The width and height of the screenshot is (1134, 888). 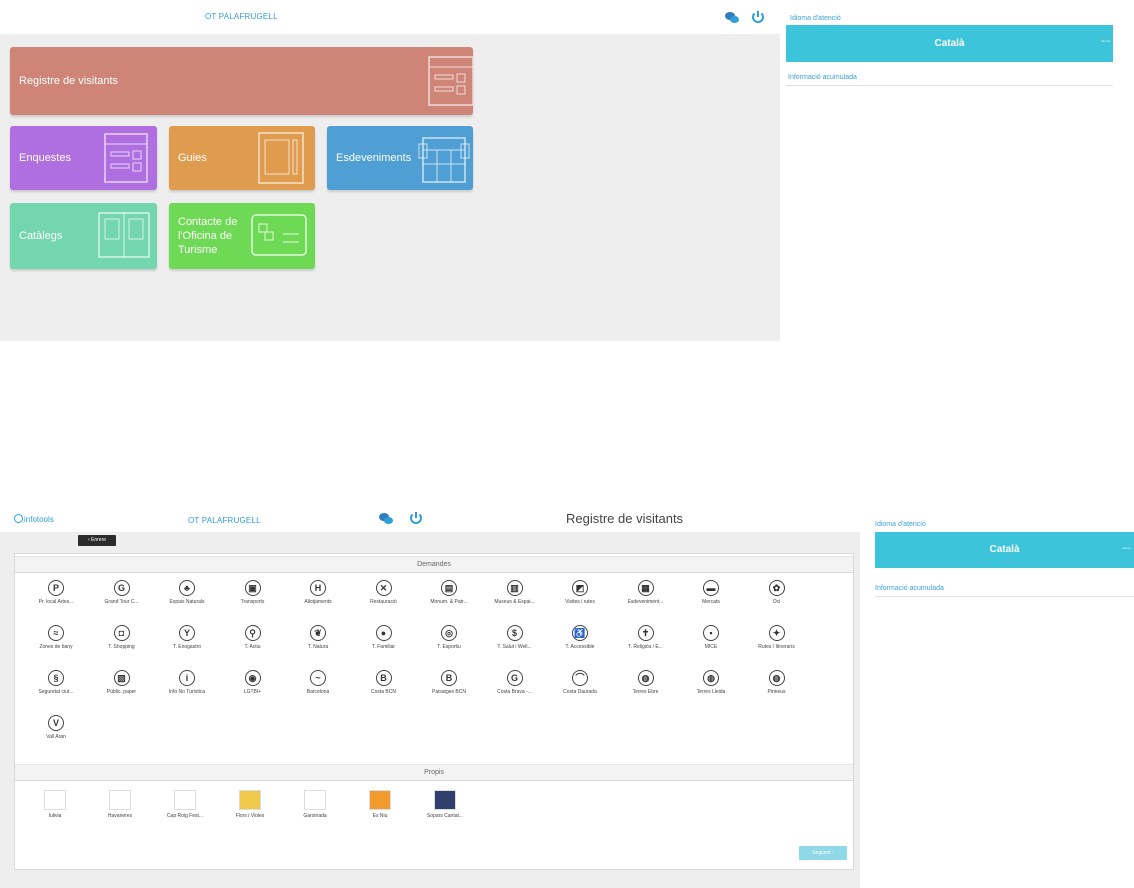 What do you see at coordinates (434, 564) in the screenshot?
I see `demands-header: Demandes` at bounding box center [434, 564].